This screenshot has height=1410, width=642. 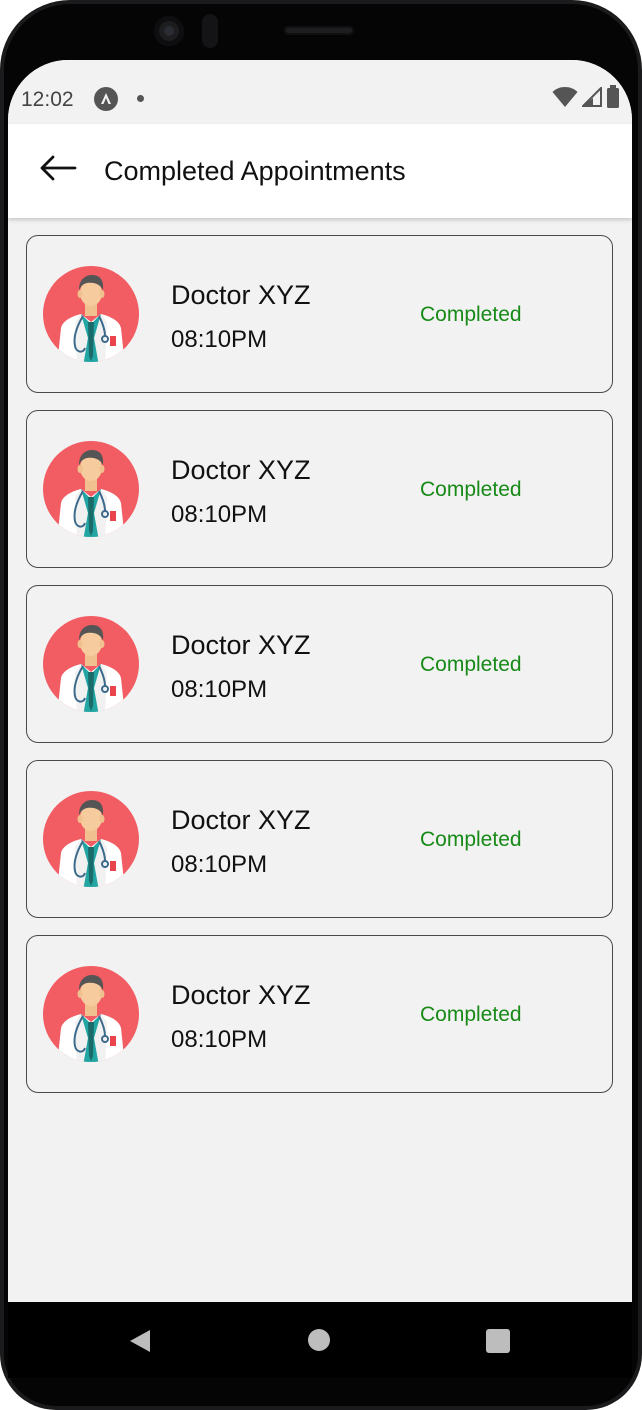 I want to click on arrow-left-icon, so click(x=58, y=170).